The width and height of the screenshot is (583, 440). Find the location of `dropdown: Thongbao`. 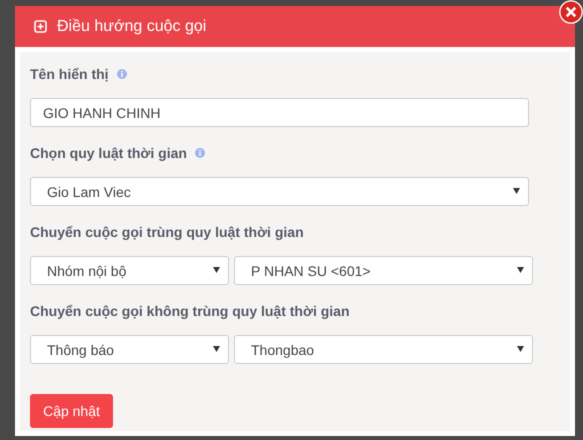

dropdown: Thongbao is located at coordinates (383, 349).